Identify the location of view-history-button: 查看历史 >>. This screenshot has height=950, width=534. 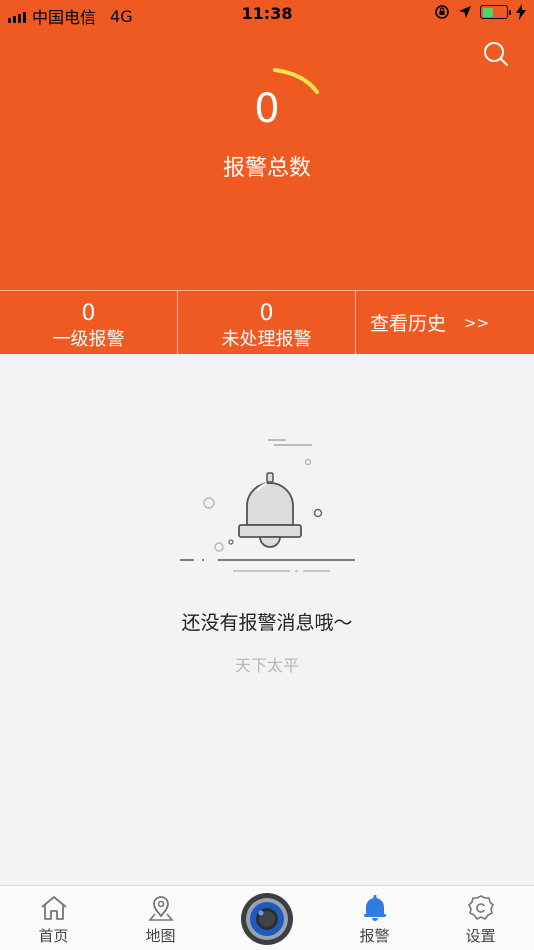
(445, 322).